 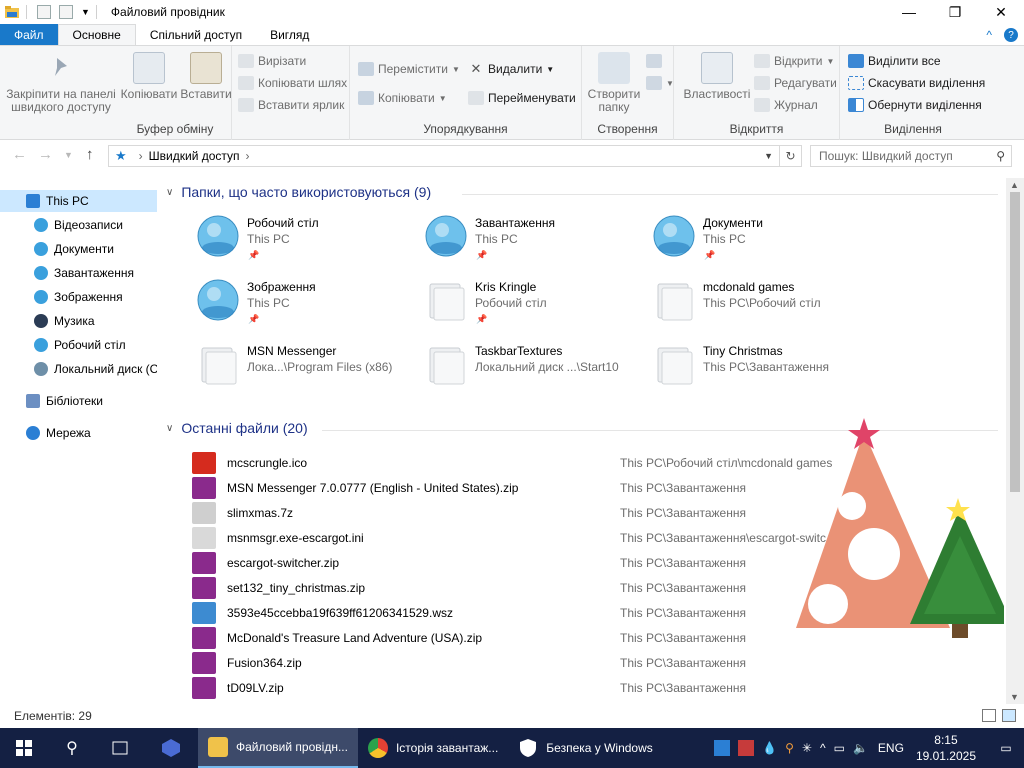 What do you see at coordinates (592, 687) in the screenshot?
I see `recent-file-row: tD09LV.zip This PC\Завантаження` at bounding box center [592, 687].